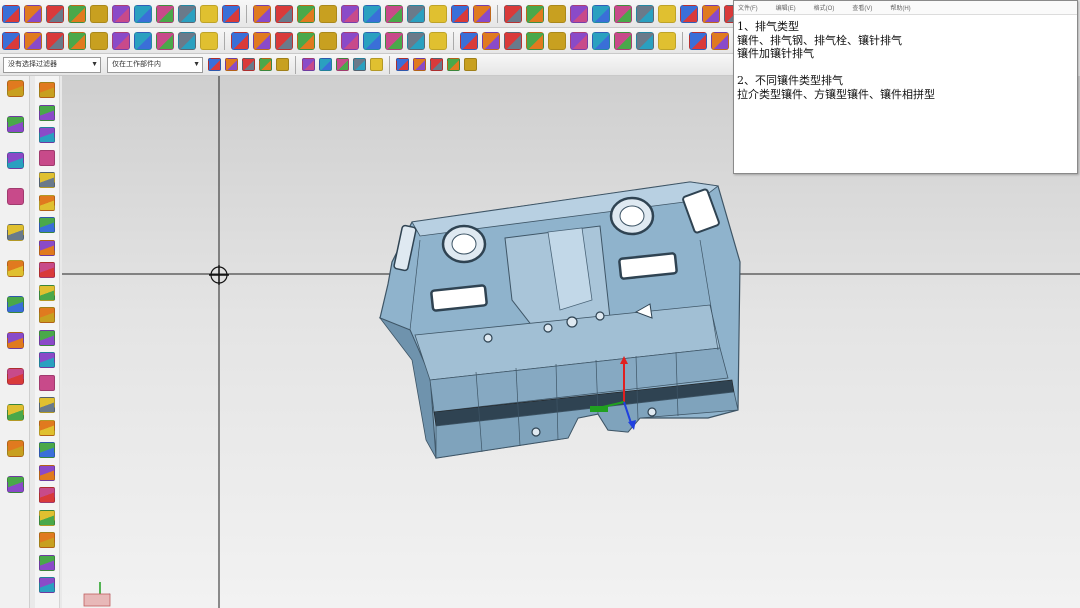 Image resolution: width=1080 pixels, height=608 pixels. I want to click on parting-icon, so click(491, 40).